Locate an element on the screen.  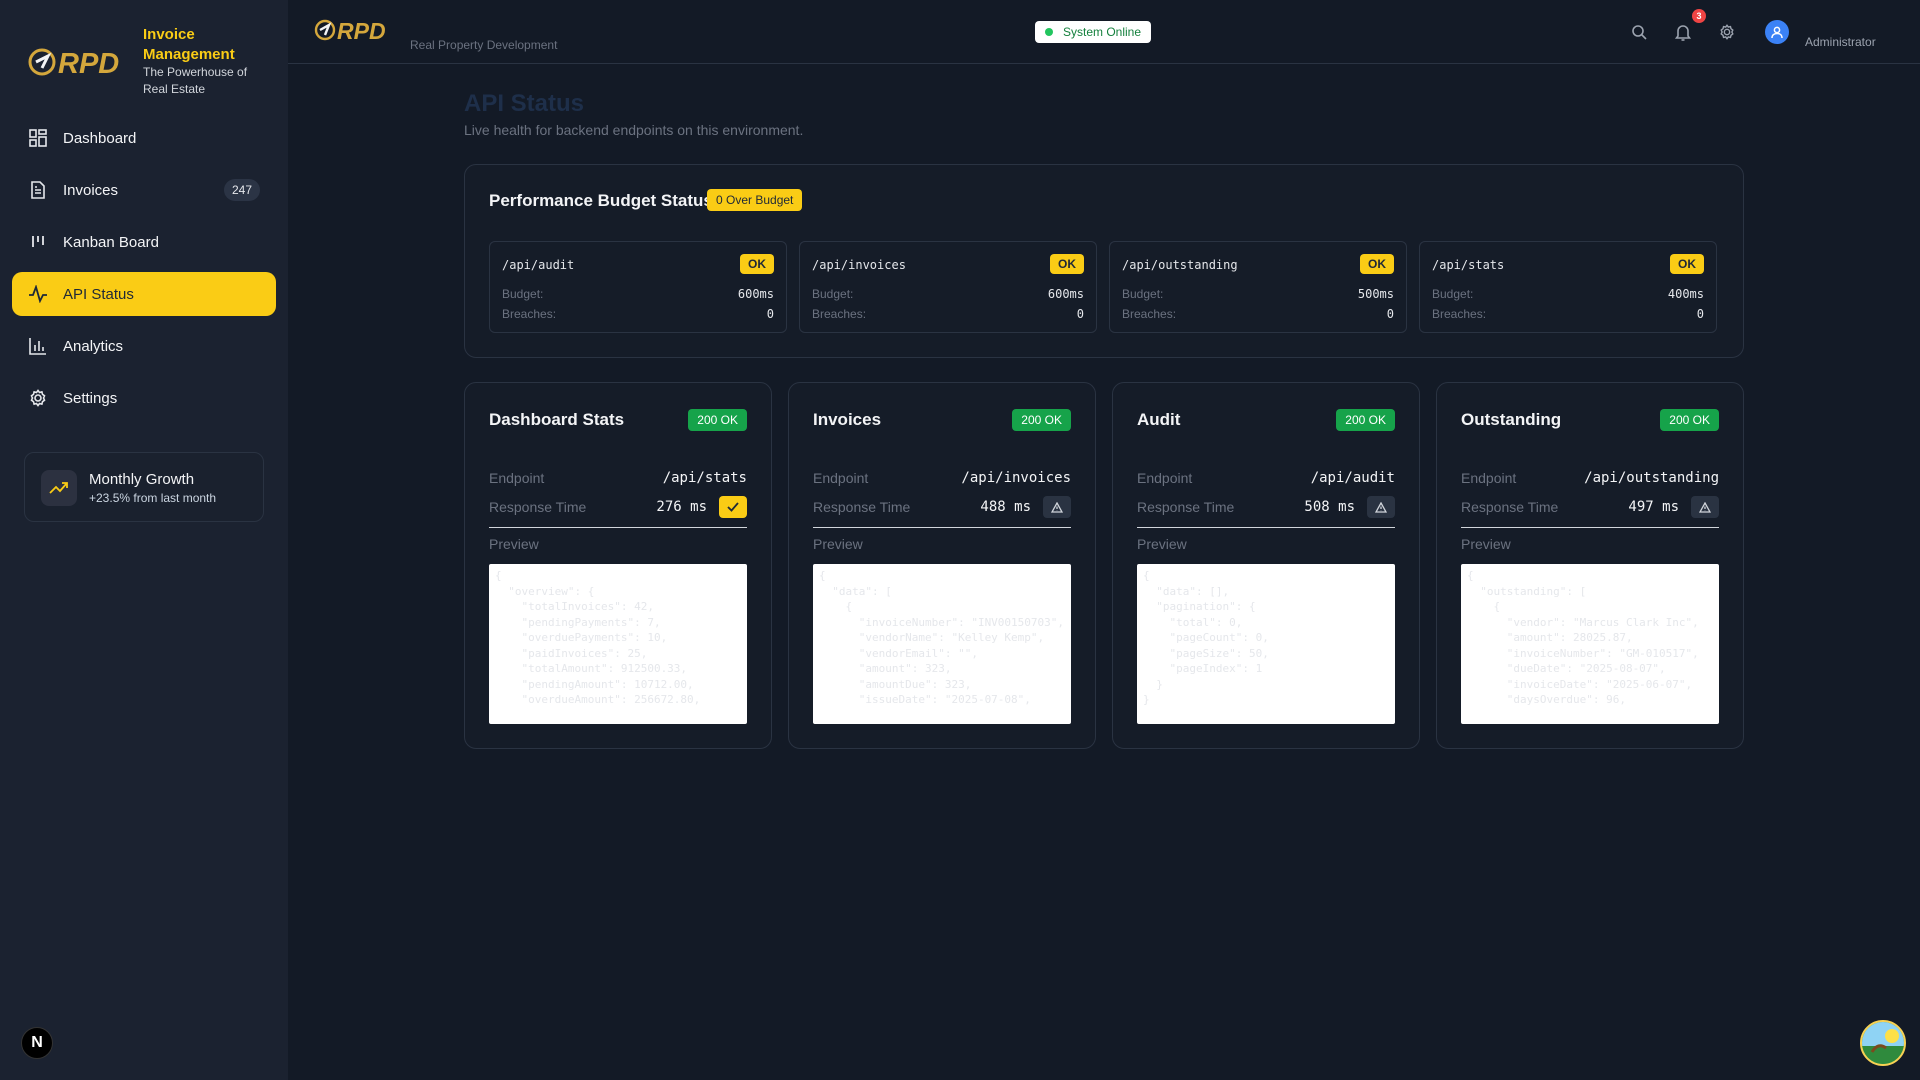
sidebar-item-analytics: Analytics is located at coordinates (144, 346).